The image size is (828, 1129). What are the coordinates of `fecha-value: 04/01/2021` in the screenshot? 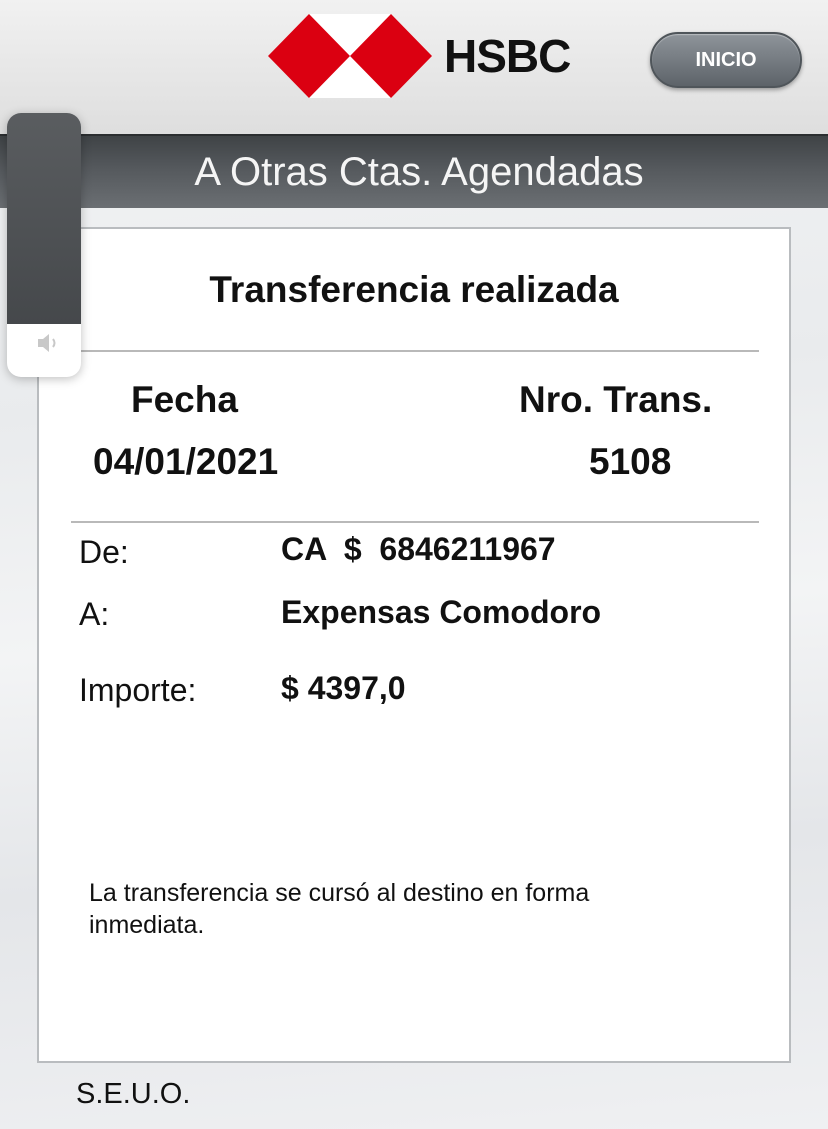 It's located at (186, 461).